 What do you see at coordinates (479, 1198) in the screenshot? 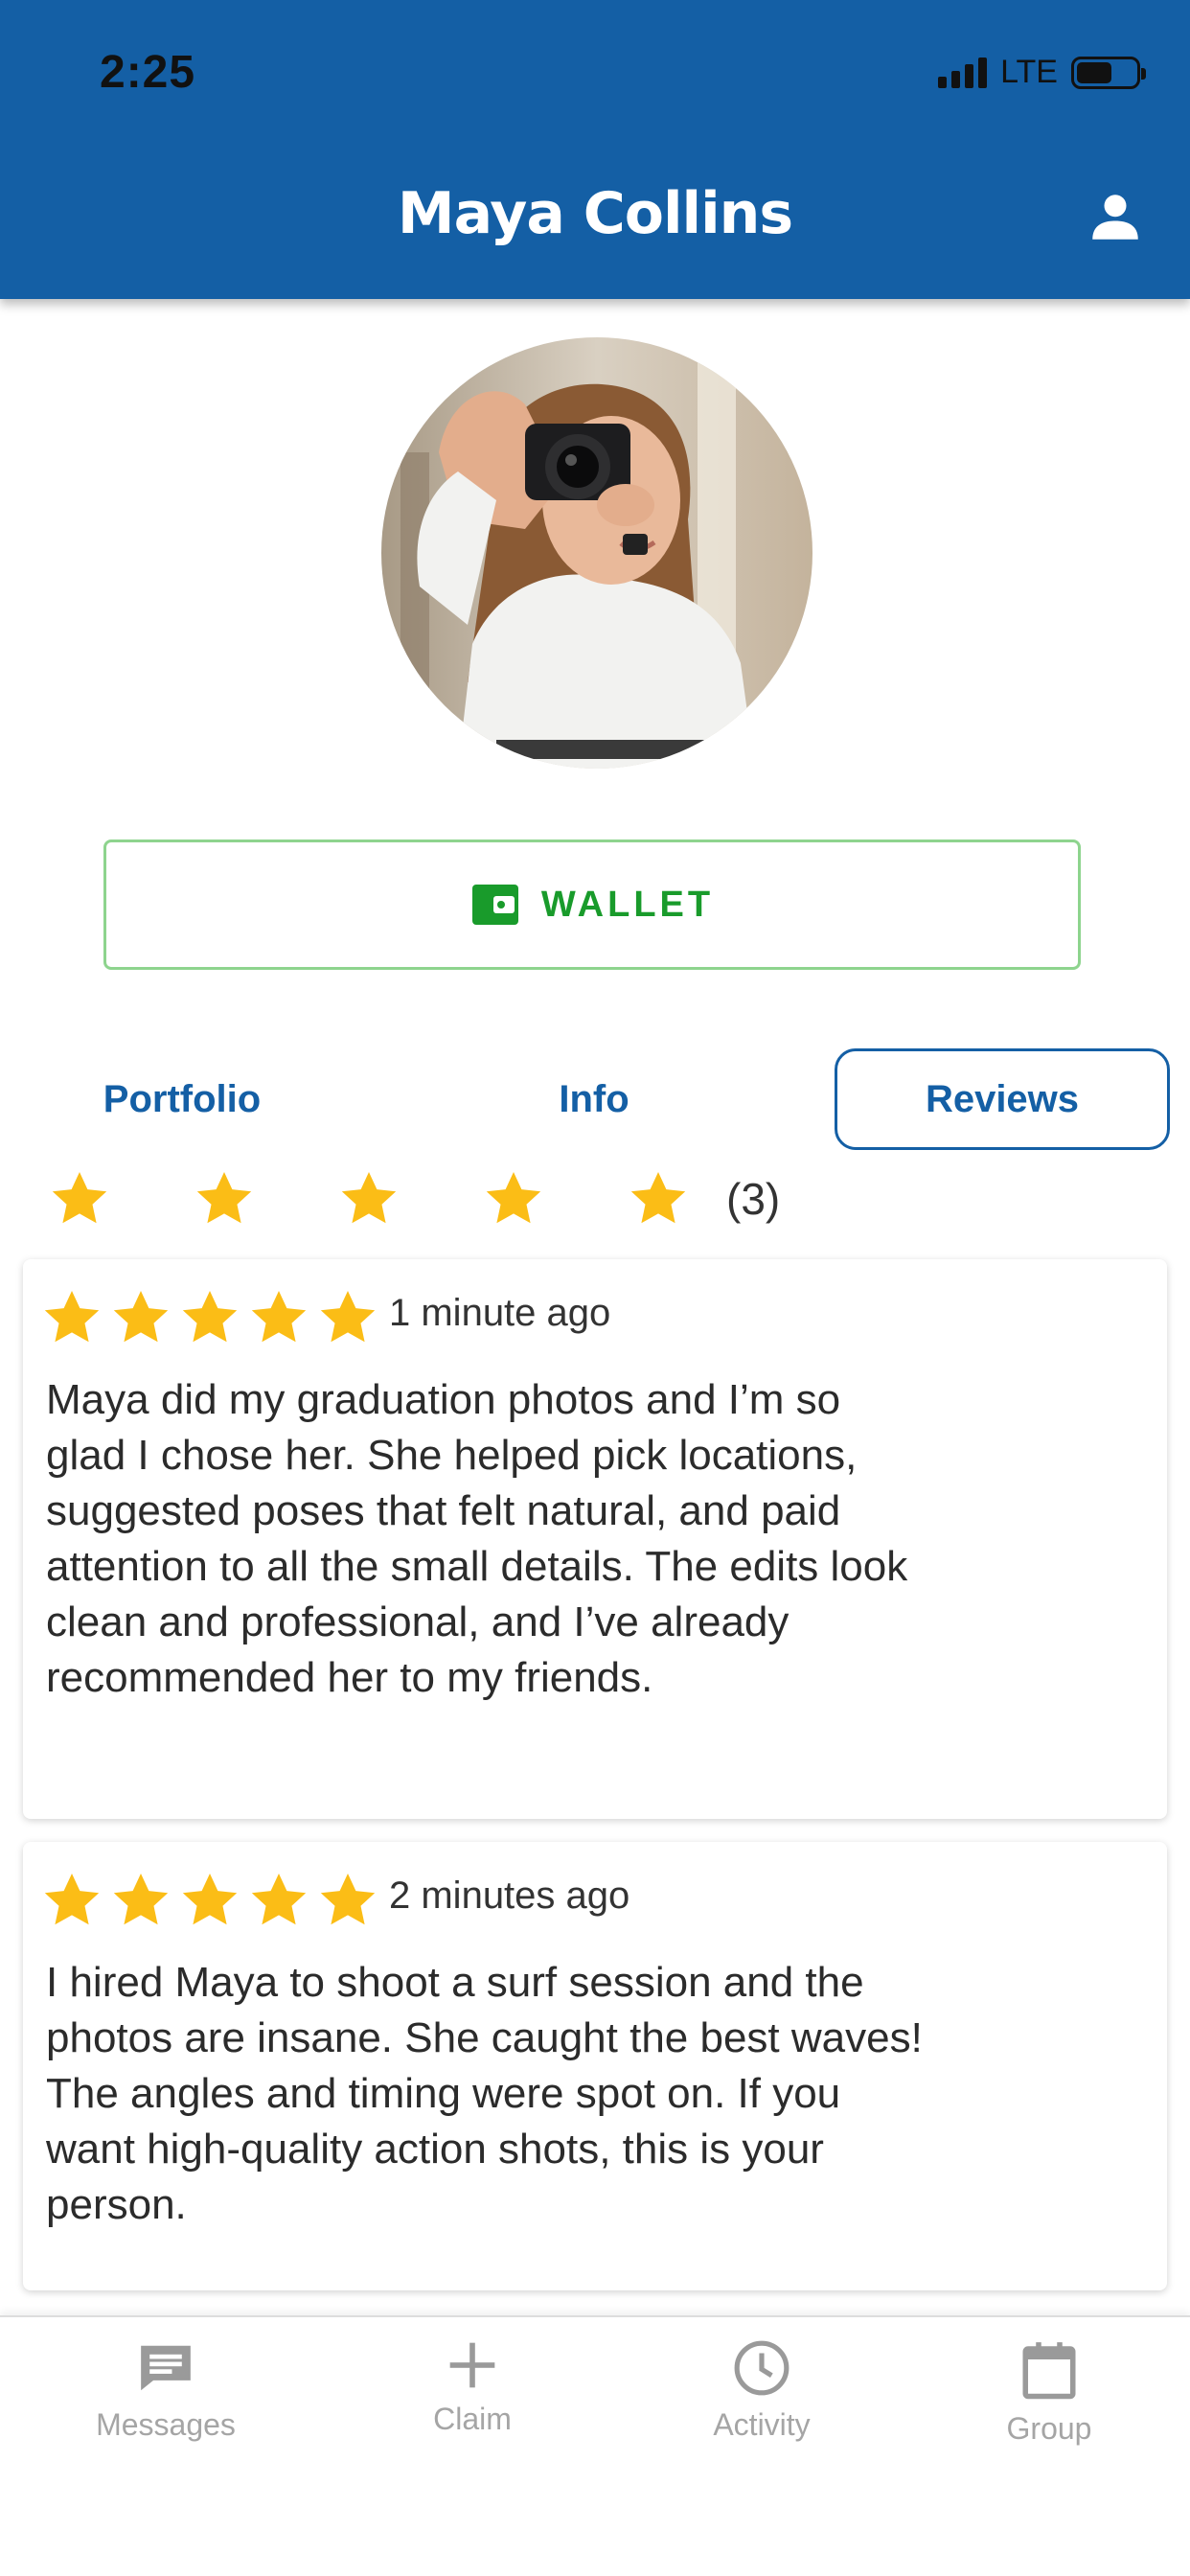
I see `rating-summary: (3)` at bounding box center [479, 1198].